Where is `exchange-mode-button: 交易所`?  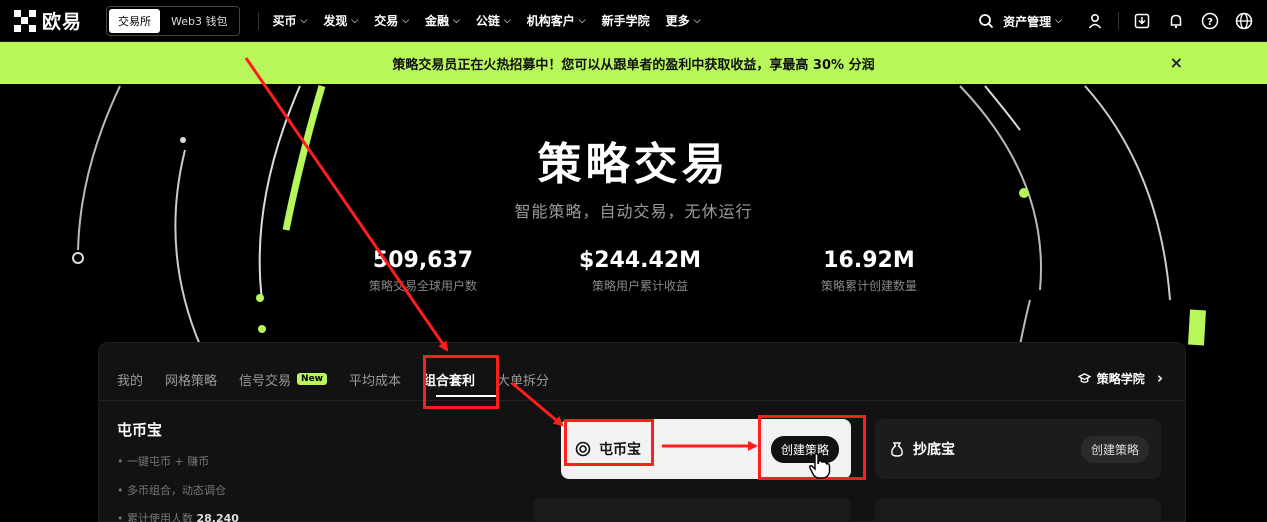
exchange-mode-button: 交易所 is located at coordinates (135, 20).